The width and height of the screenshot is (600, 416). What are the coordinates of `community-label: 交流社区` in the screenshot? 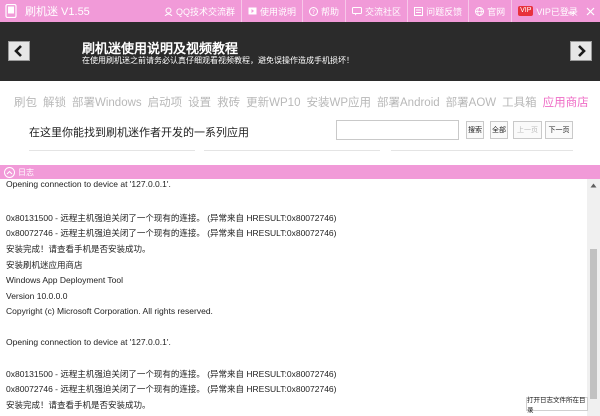 It's located at (383, 11).